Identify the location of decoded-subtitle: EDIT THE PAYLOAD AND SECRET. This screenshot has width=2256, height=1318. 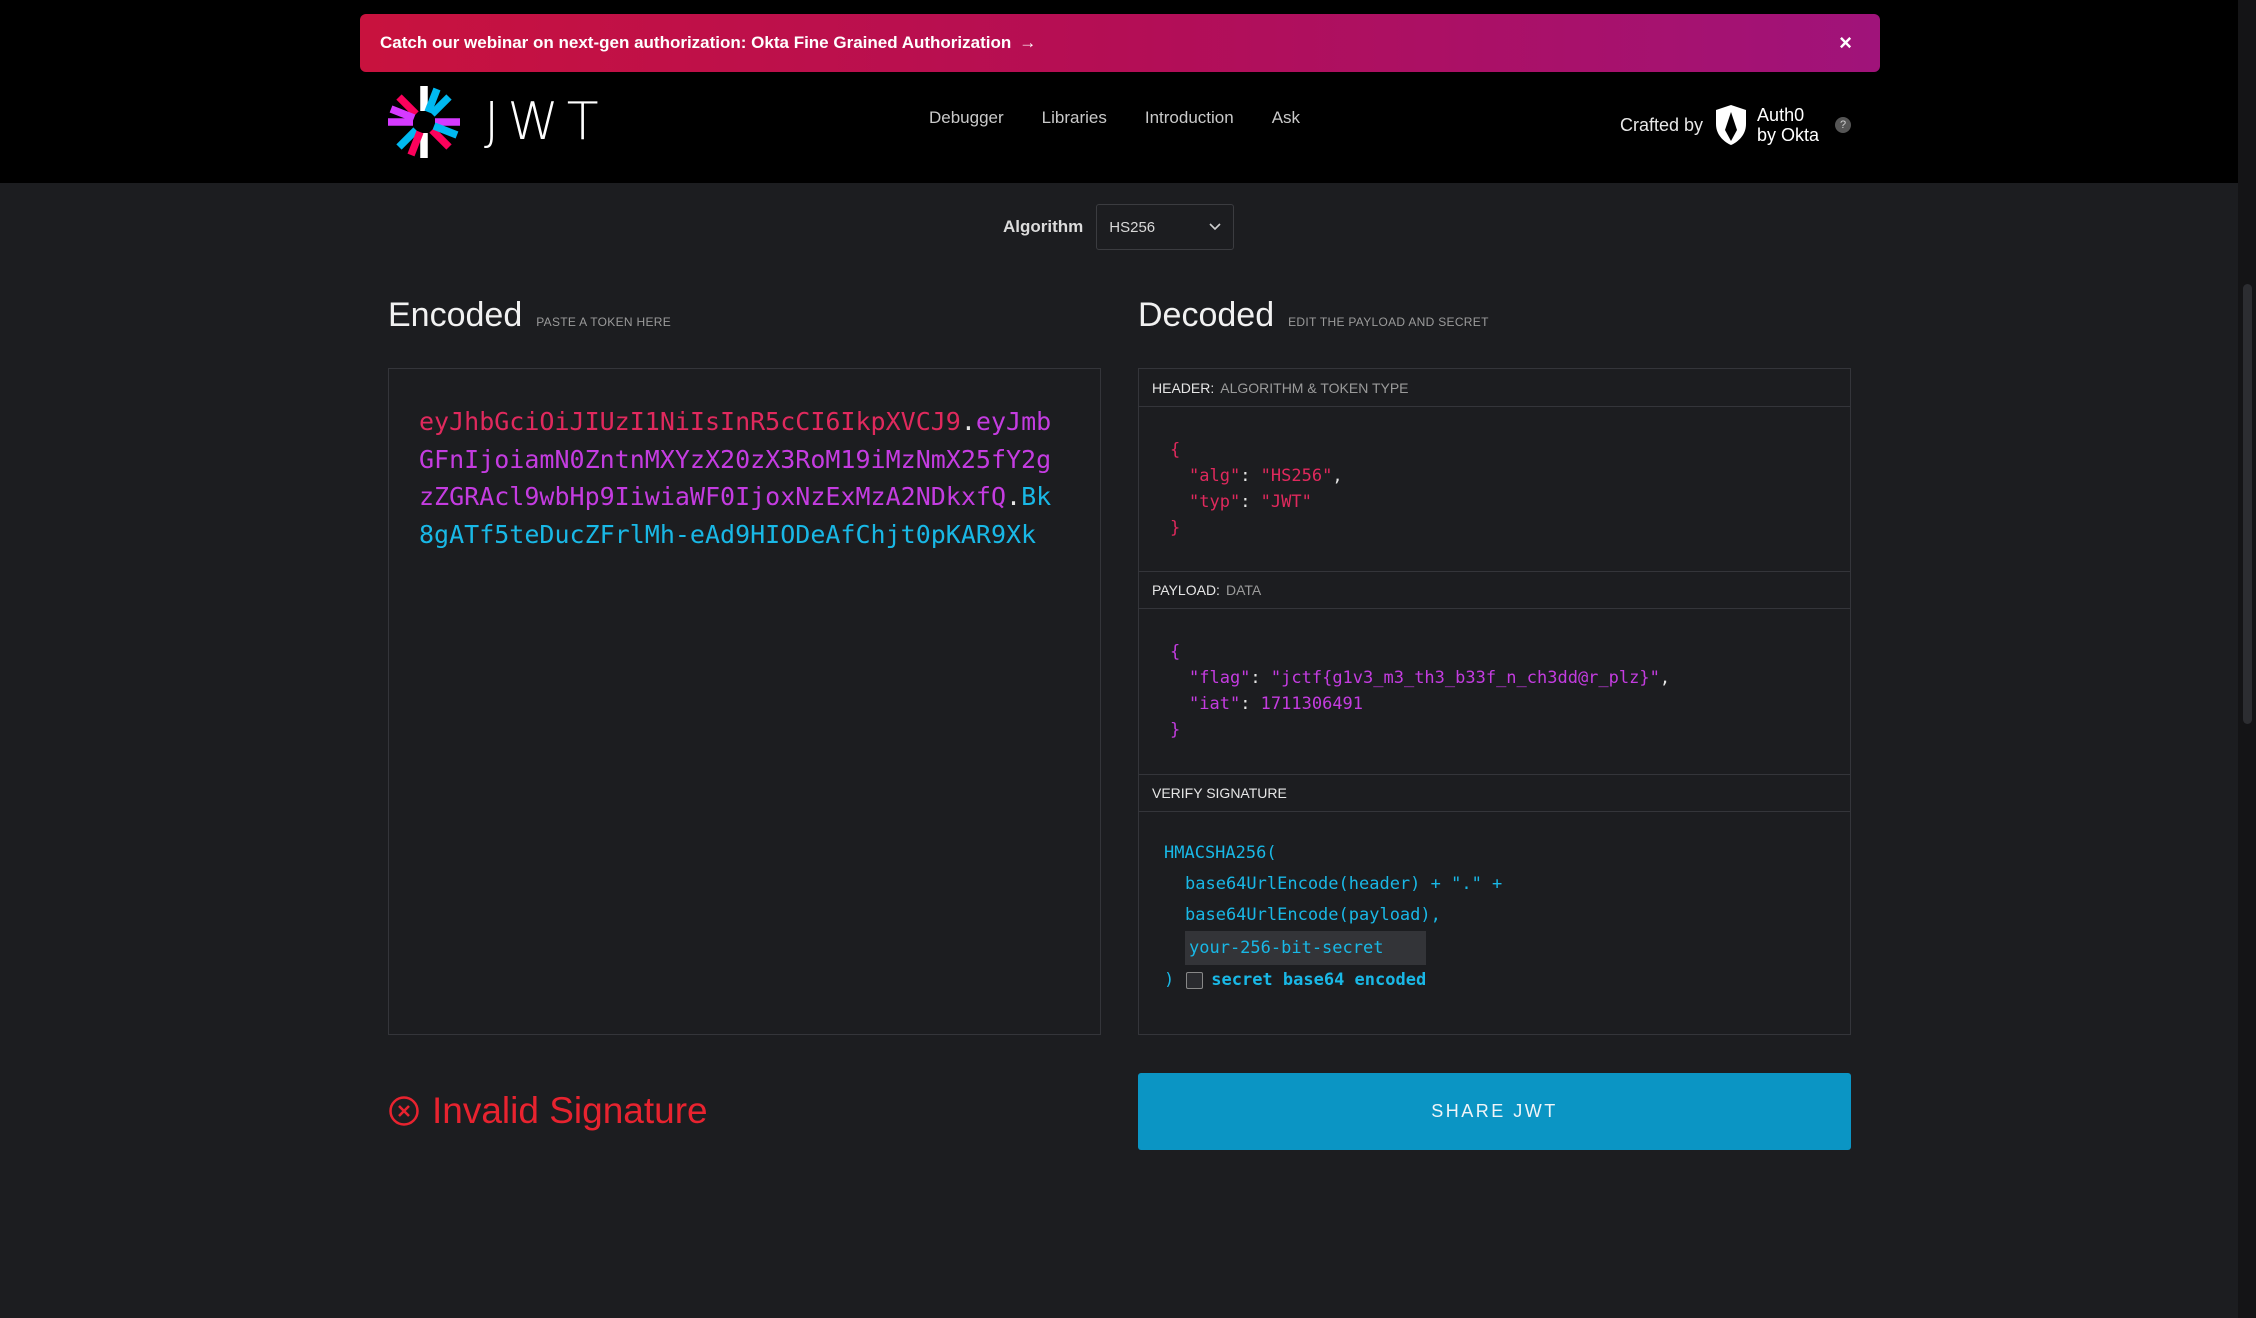
(1388, 322).